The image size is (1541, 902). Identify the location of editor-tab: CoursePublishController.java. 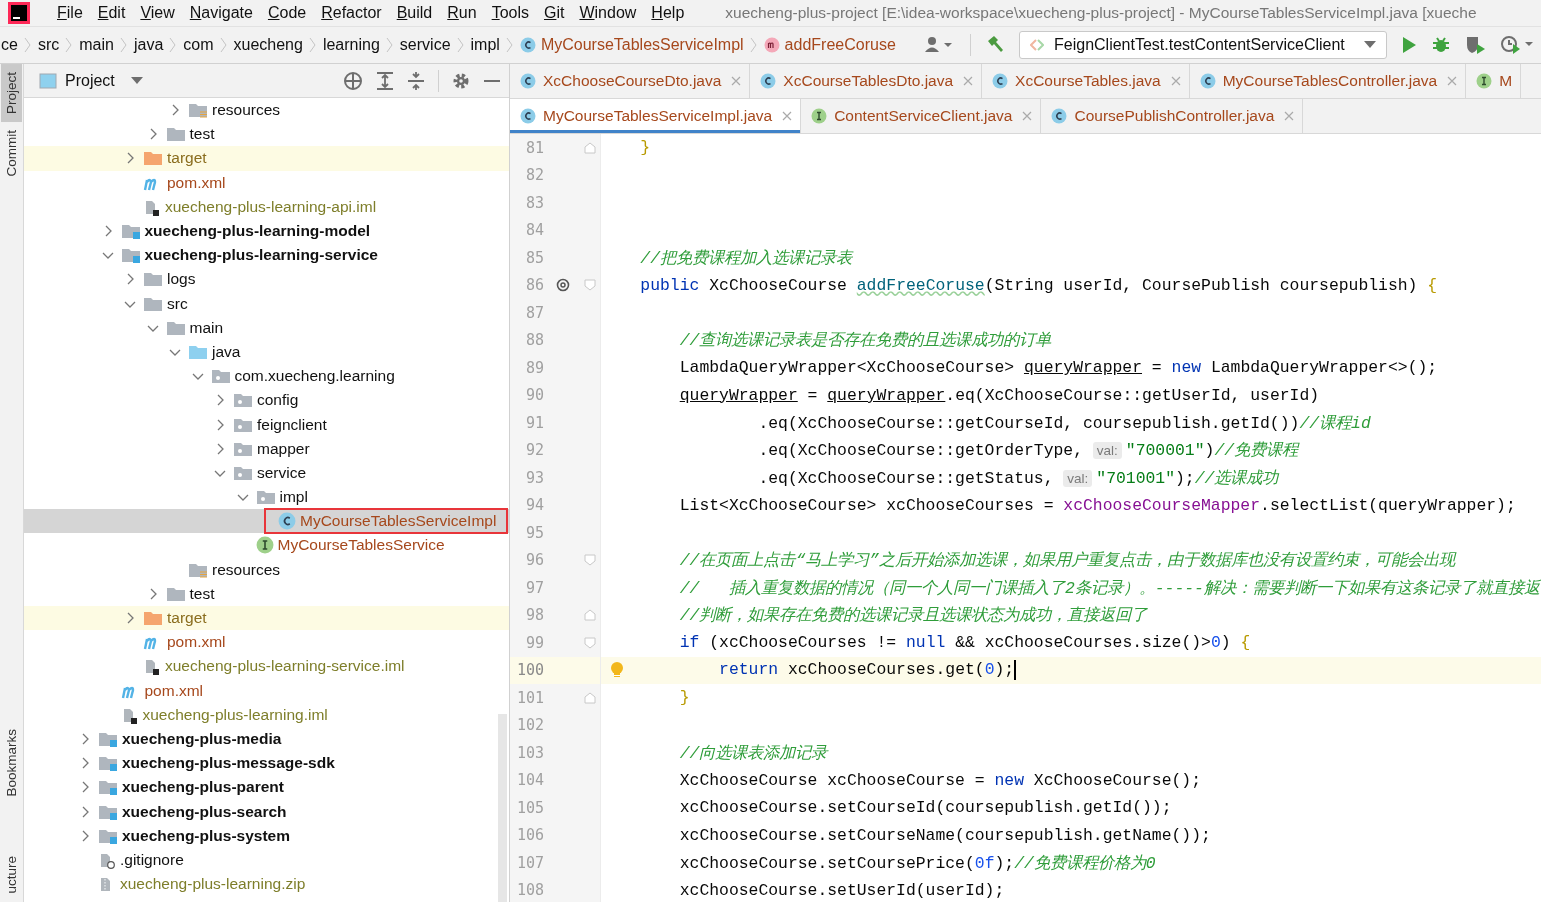
(1172, 116).